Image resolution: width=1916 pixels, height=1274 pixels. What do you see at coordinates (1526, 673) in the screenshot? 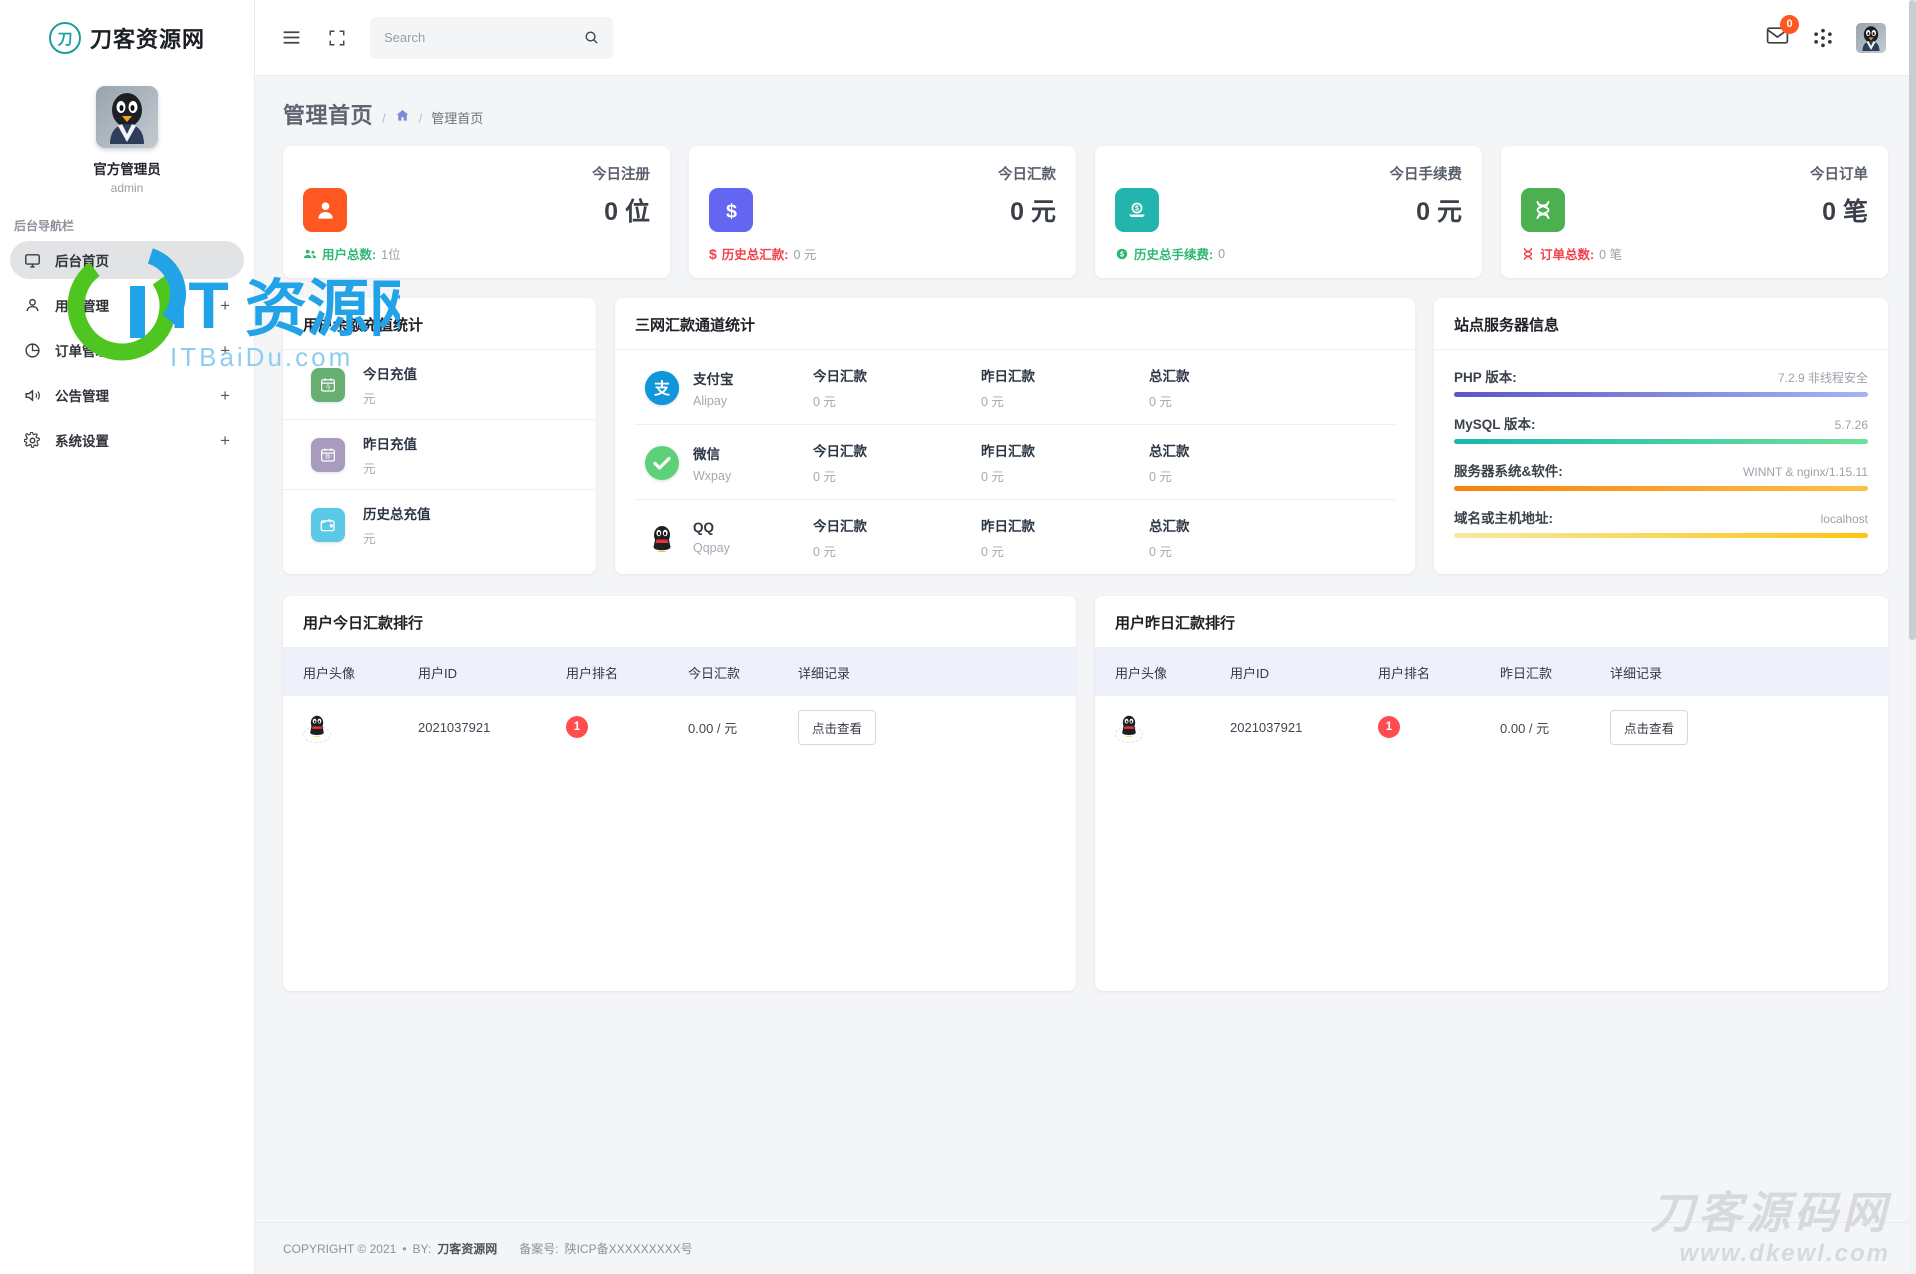
I see `col-header-amount: 昨日汇款` at bounding box center [1526, 673].